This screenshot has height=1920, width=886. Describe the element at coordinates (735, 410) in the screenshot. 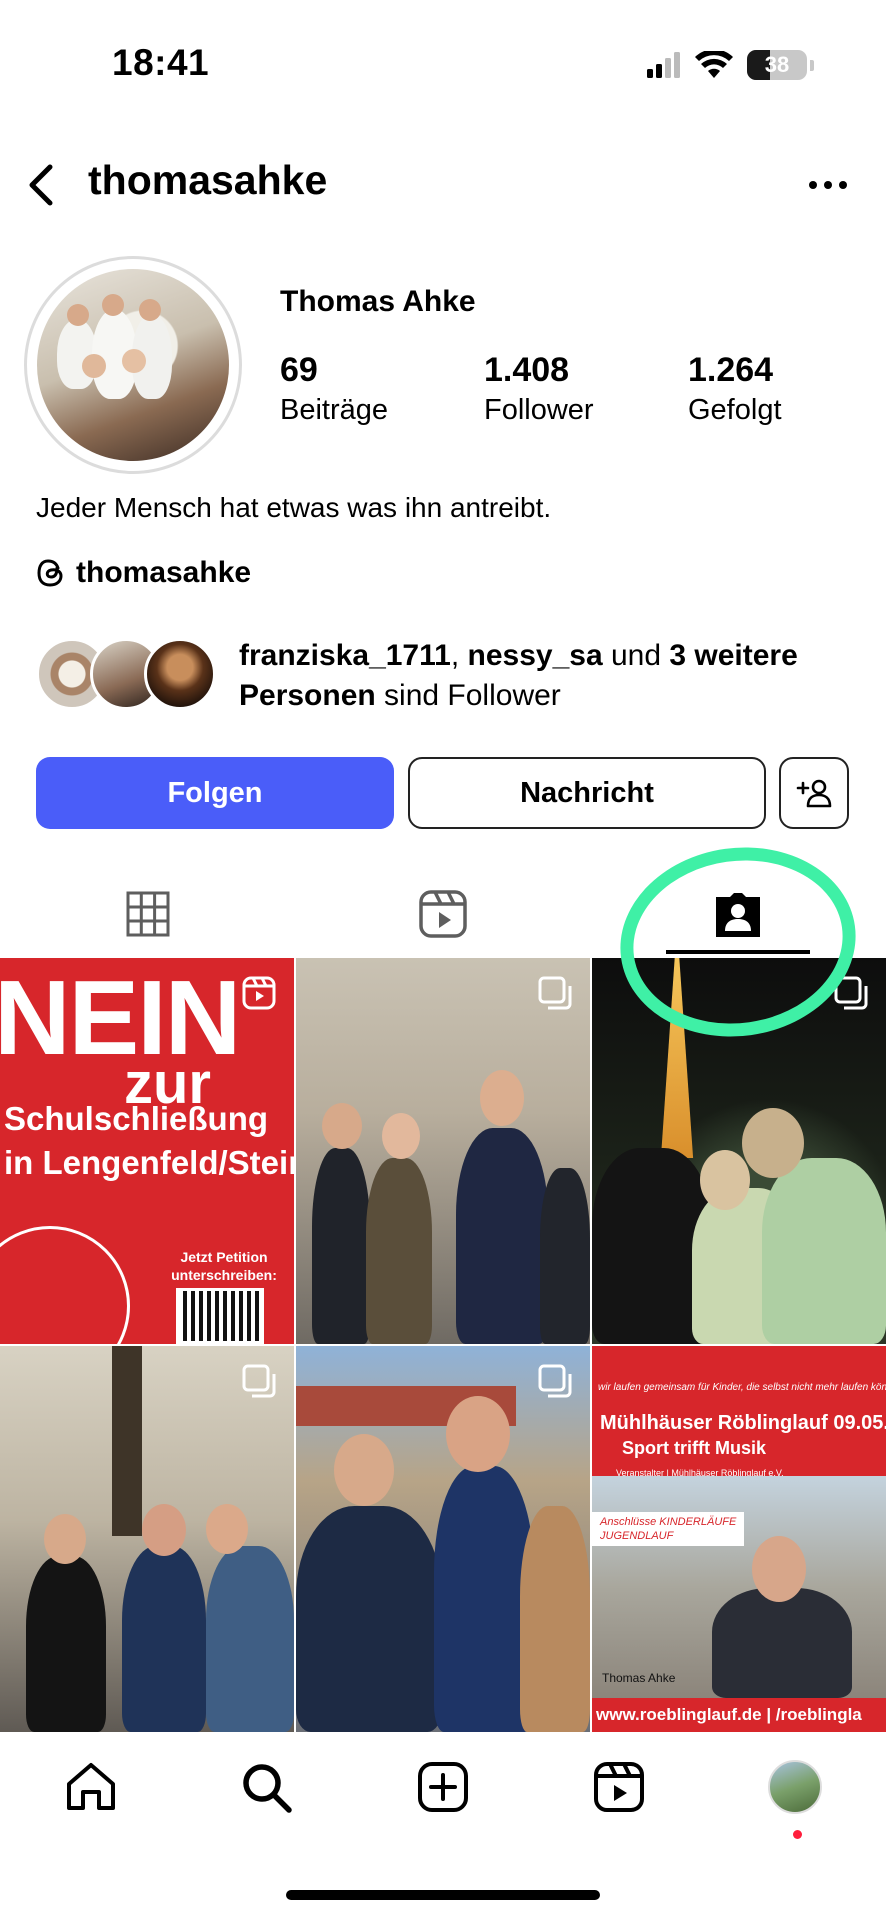

I see `following-label: Gefolgt` at that location.